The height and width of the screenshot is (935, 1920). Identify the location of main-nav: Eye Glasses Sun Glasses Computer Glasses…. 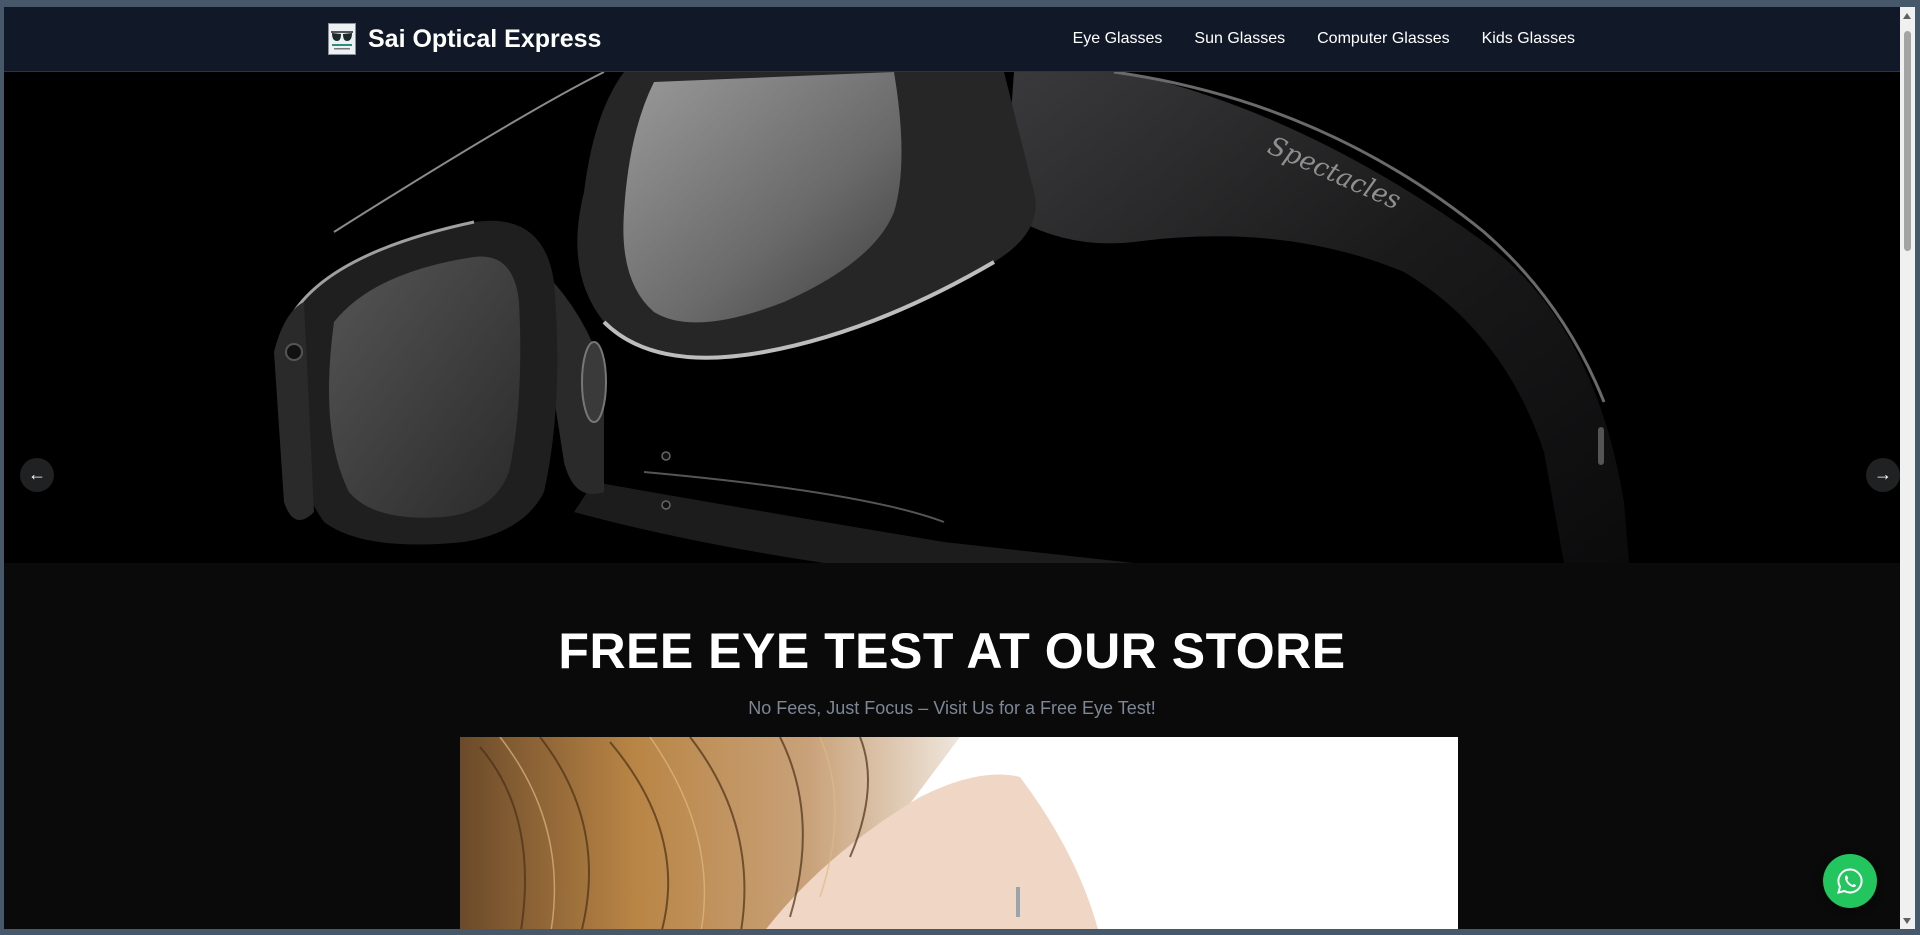
(1324, 39).